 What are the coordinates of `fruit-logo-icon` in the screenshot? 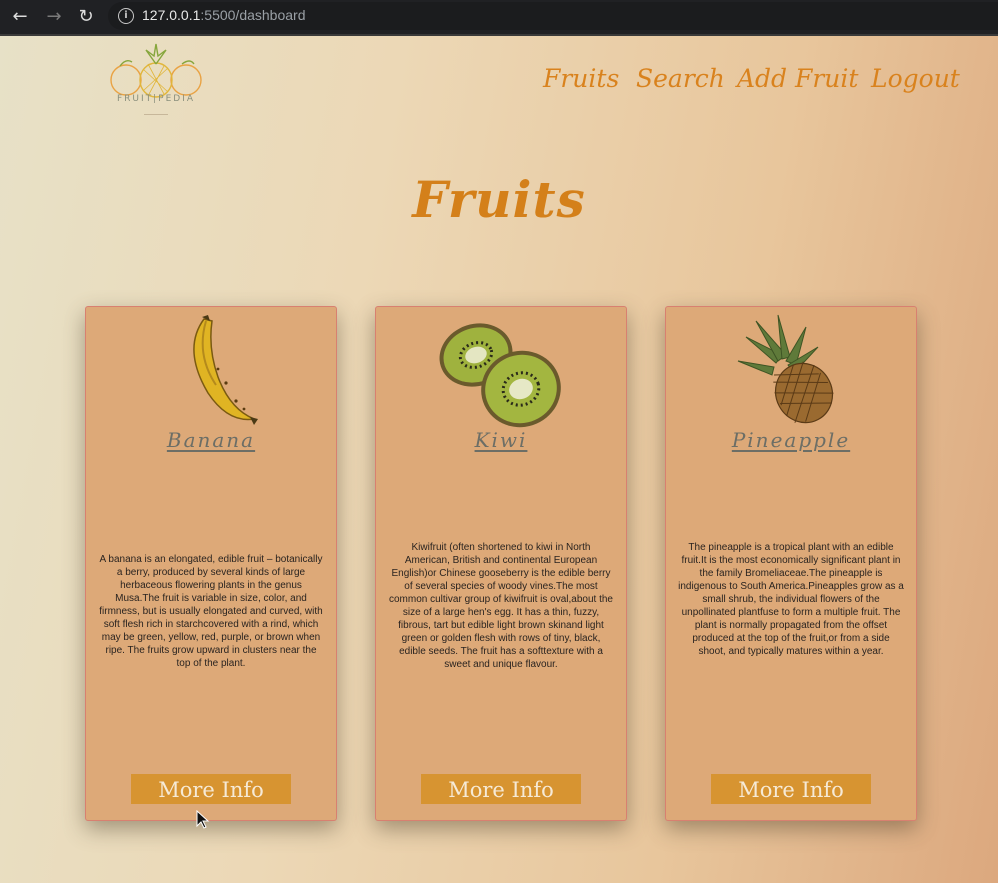 It's located at (156, 70).